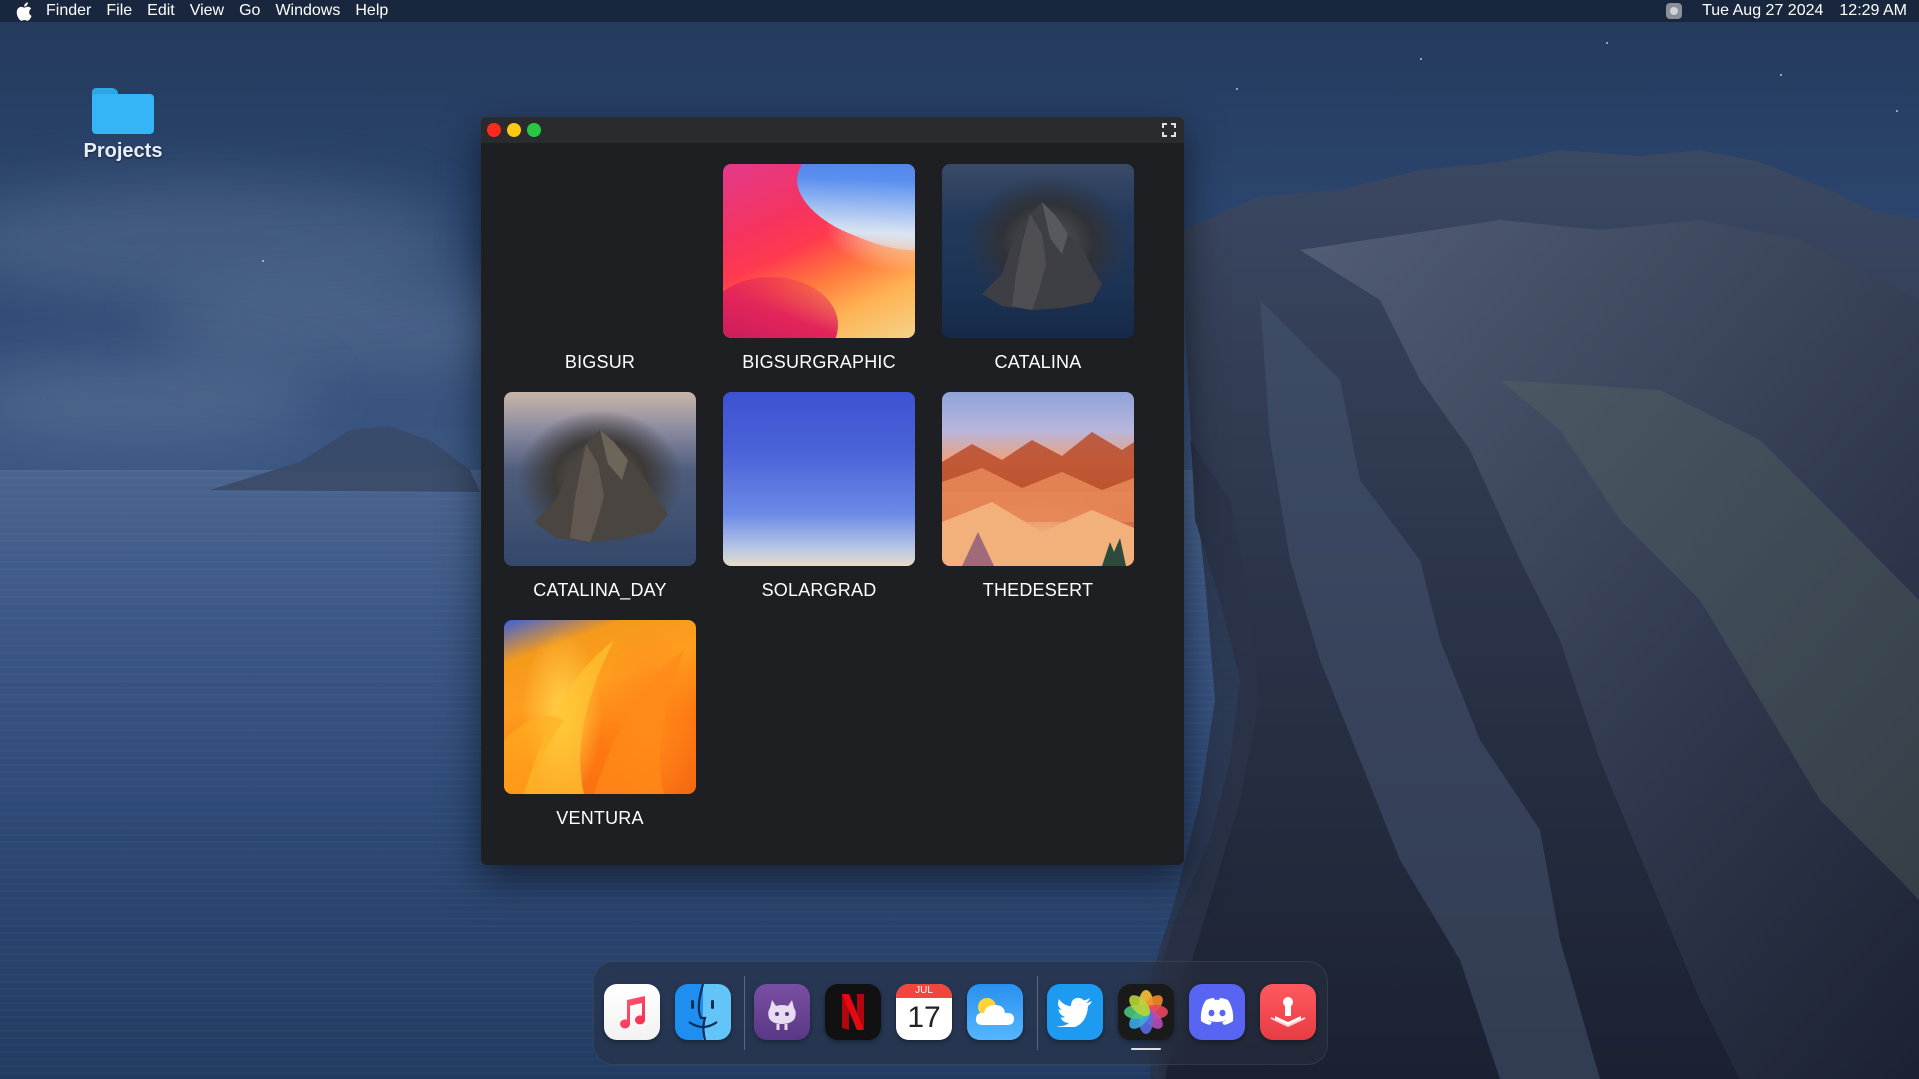  I want to click on menubar-time: 12:29 AM, so click(1873, 11).